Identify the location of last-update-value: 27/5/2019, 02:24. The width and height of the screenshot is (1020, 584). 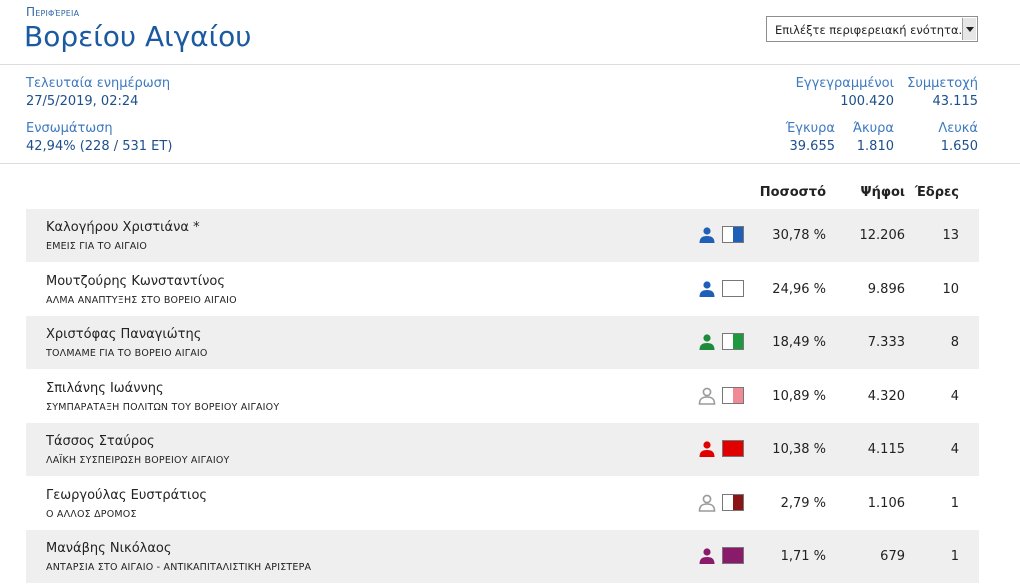
(82, 101).